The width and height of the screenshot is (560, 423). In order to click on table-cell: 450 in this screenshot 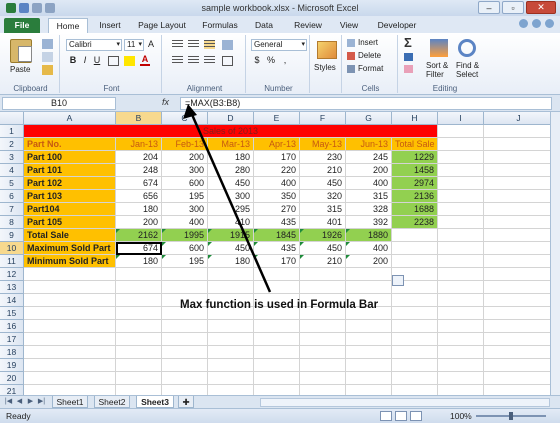, I will do `click(231, 183)`.